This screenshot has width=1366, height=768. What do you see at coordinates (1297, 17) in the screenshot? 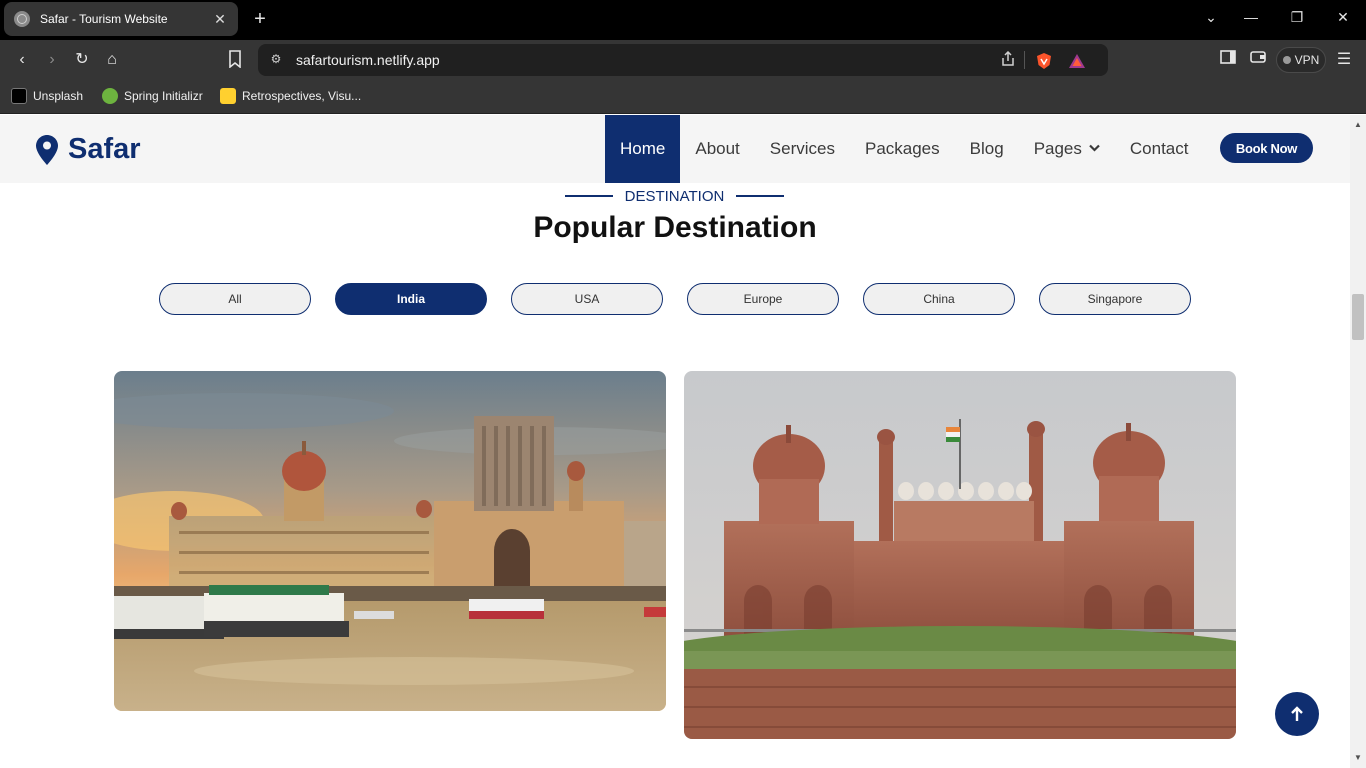
I see `restore-icon: ❐` at bounding box center [1297, 17].